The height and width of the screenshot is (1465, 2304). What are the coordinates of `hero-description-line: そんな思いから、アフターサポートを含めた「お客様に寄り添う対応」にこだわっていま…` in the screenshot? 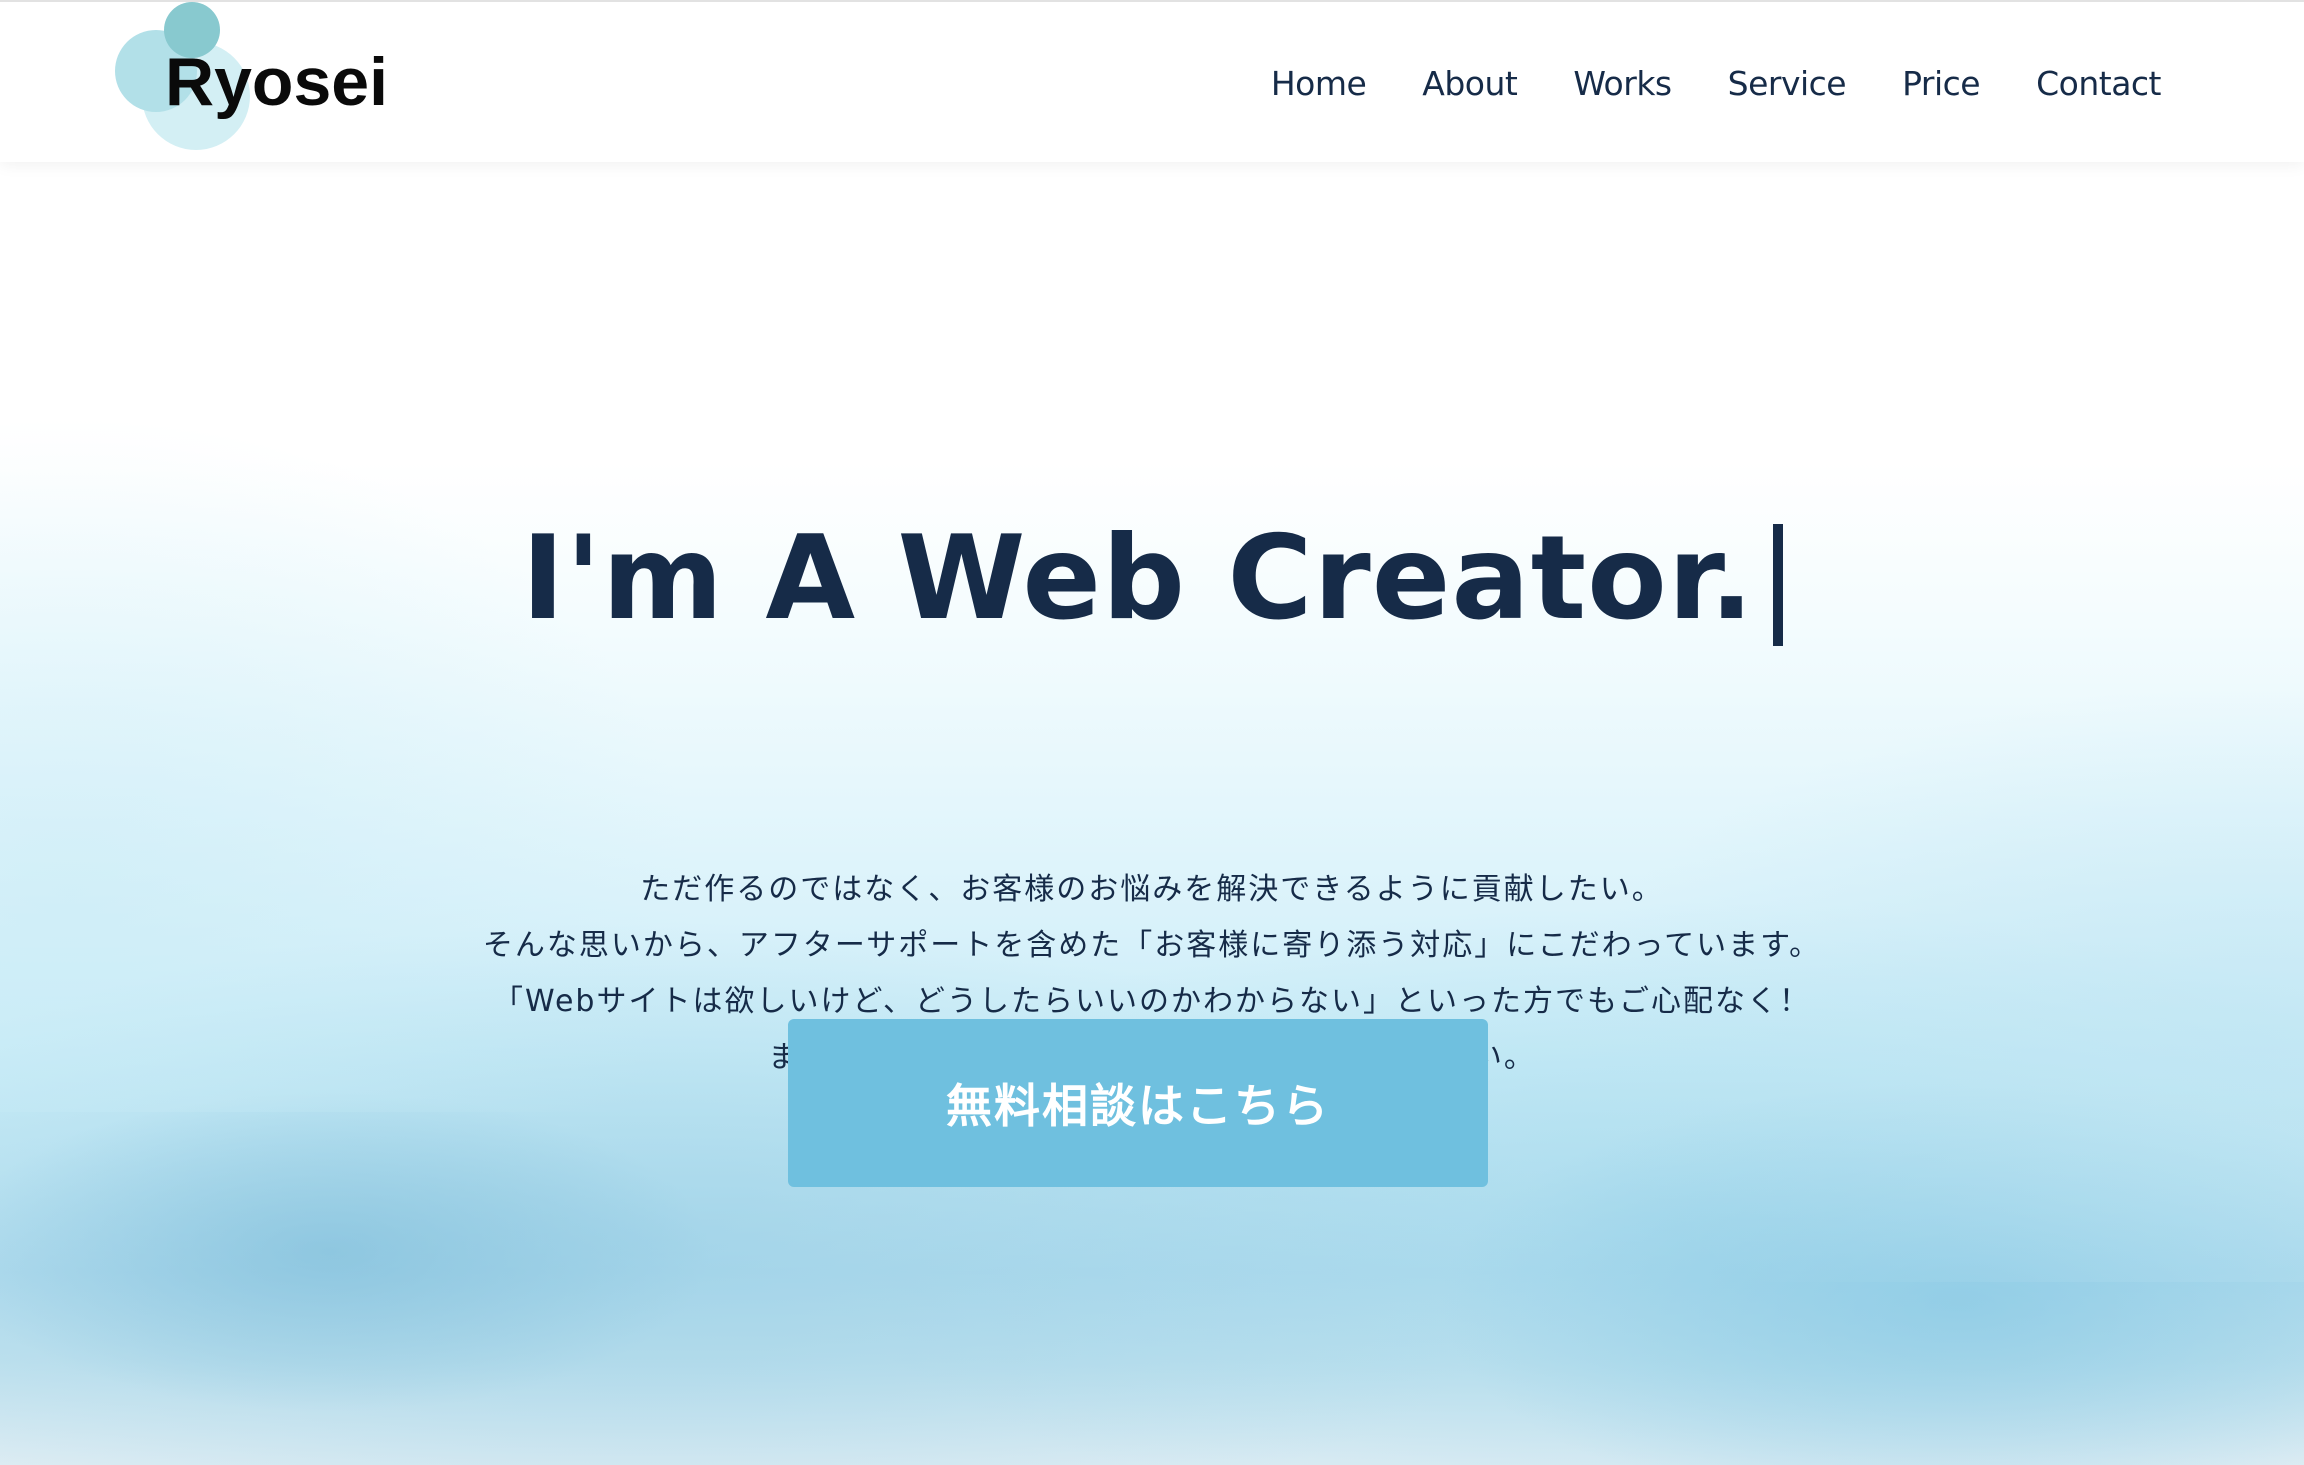 It's located at (1152, 945).